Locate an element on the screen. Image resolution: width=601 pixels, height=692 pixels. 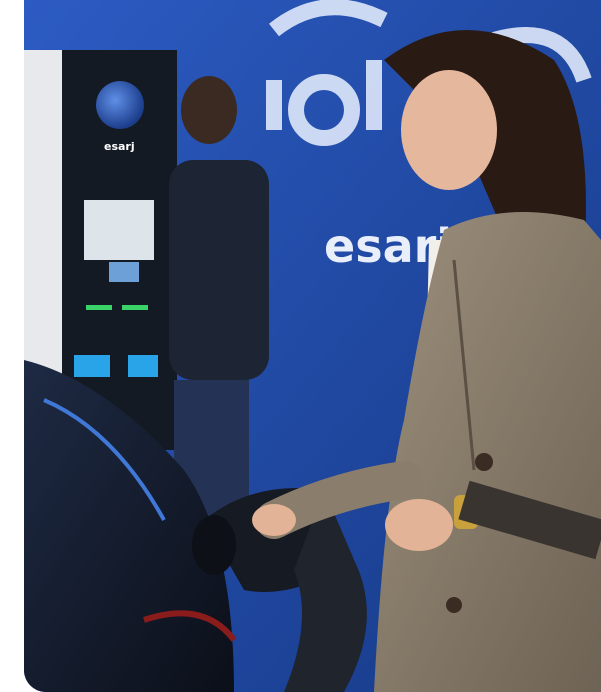
kiosk-screen is located at coordinates (119, 230).